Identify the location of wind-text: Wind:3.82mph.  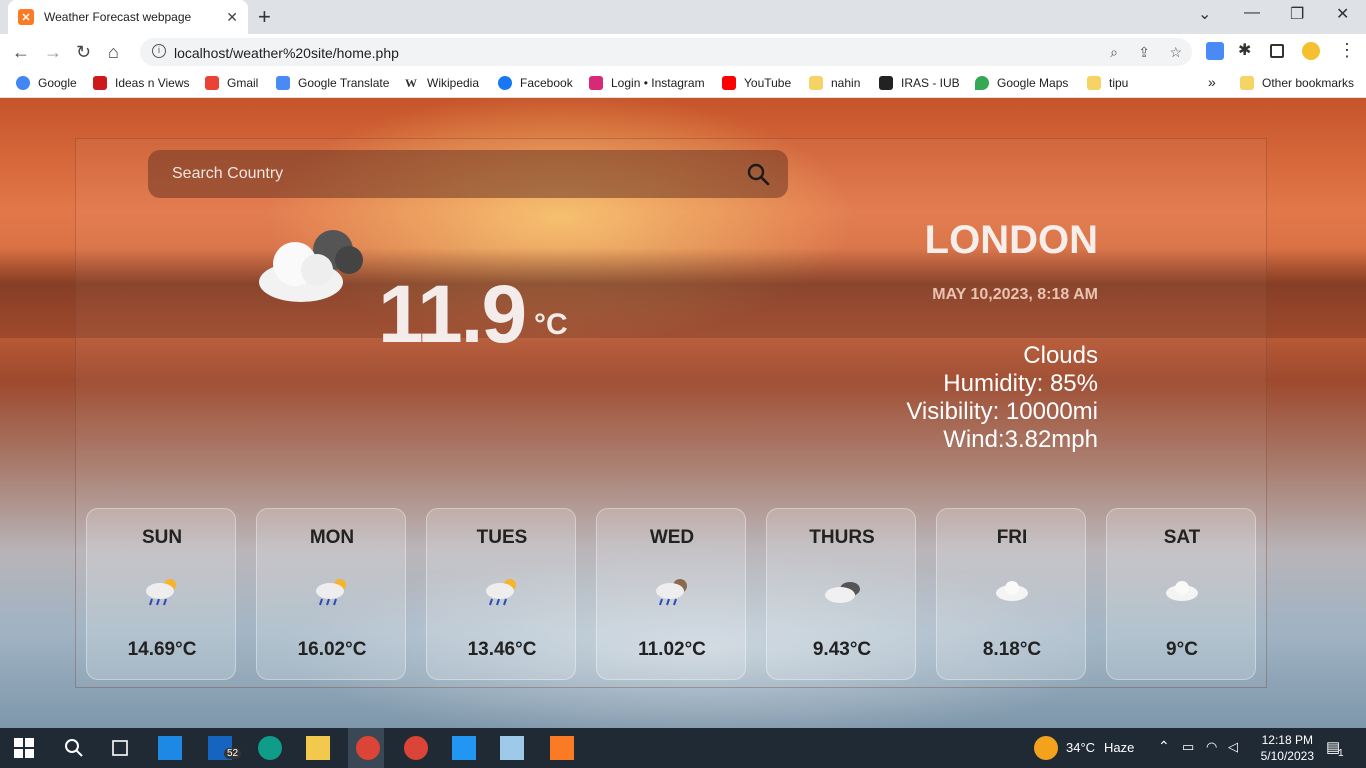
(1020, 439).